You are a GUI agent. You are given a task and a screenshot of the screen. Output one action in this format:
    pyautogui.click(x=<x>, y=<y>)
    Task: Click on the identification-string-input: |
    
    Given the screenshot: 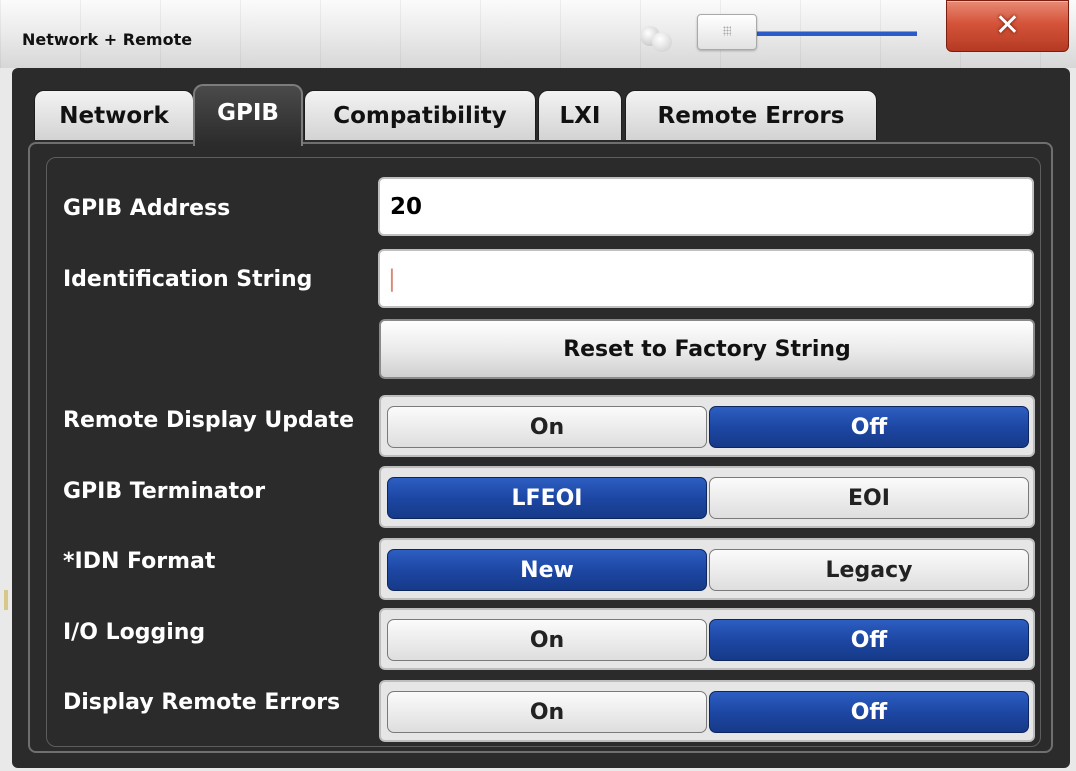 What is the action you would take?
    pyautogui.click(x=706, y=278)
    